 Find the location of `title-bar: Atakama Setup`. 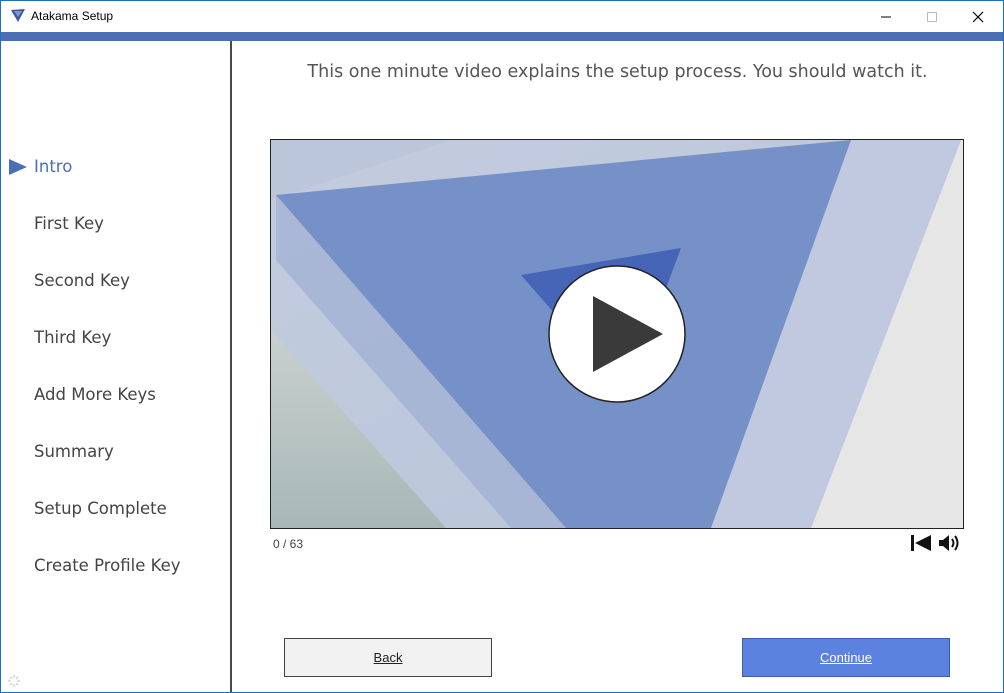

title-bar: Atakama Setup is located at coordinates (502, 16).